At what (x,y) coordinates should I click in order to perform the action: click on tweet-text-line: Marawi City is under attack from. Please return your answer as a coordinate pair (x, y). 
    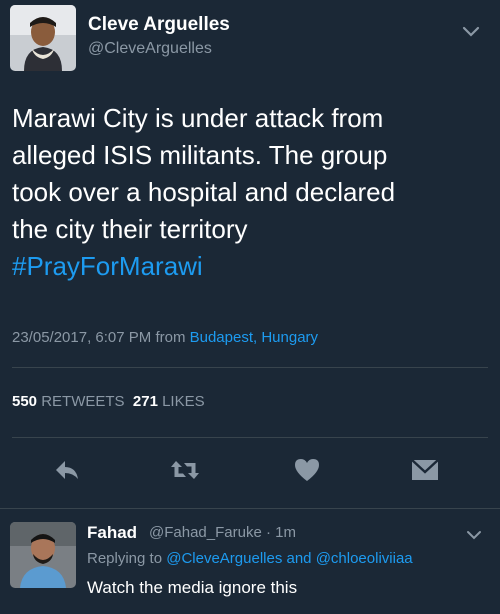
    Looking at the image, I should click on (198, 118).